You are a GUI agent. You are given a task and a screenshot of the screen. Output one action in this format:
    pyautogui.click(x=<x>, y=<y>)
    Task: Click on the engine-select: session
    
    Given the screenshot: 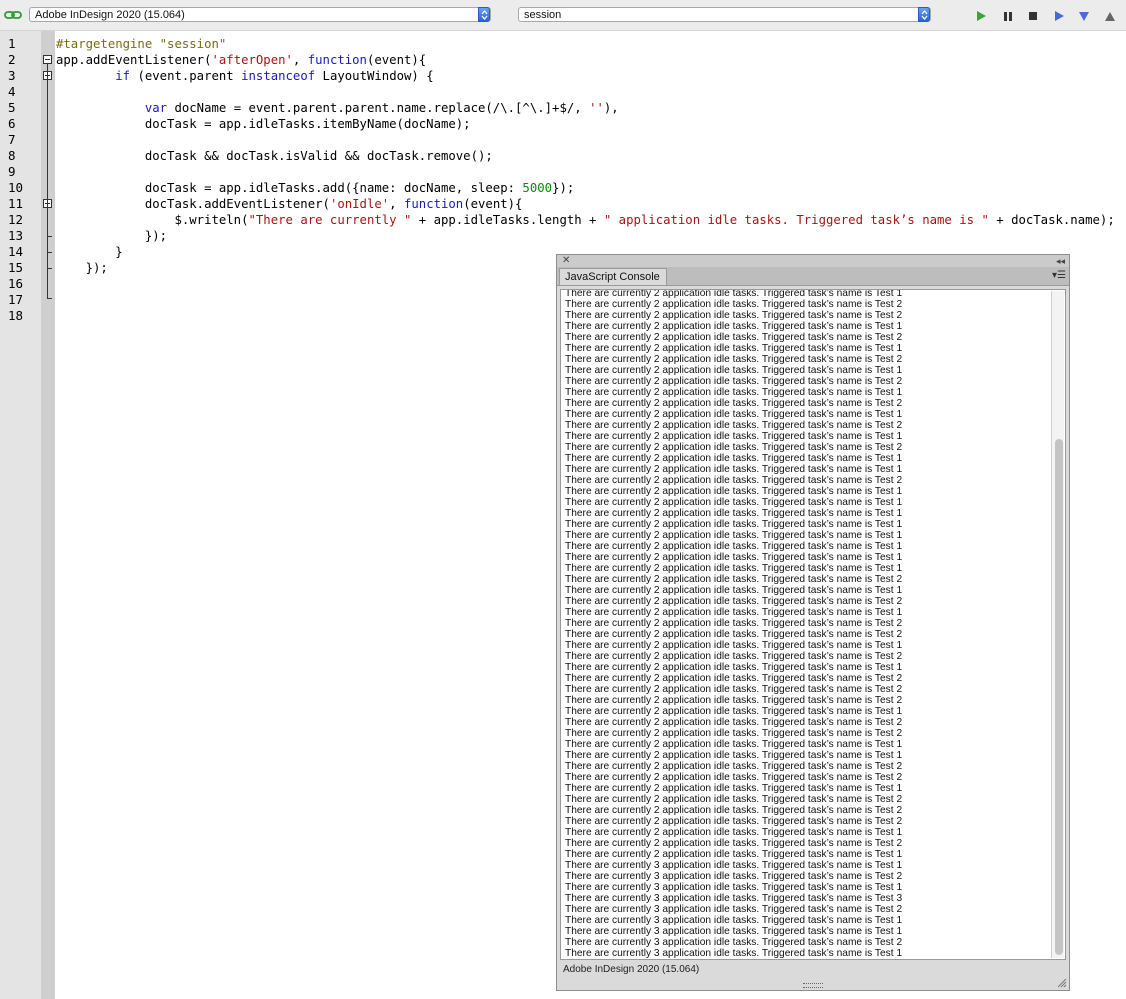 What is the action you would take?
    pyautogui.click(x=724, y=14)
    